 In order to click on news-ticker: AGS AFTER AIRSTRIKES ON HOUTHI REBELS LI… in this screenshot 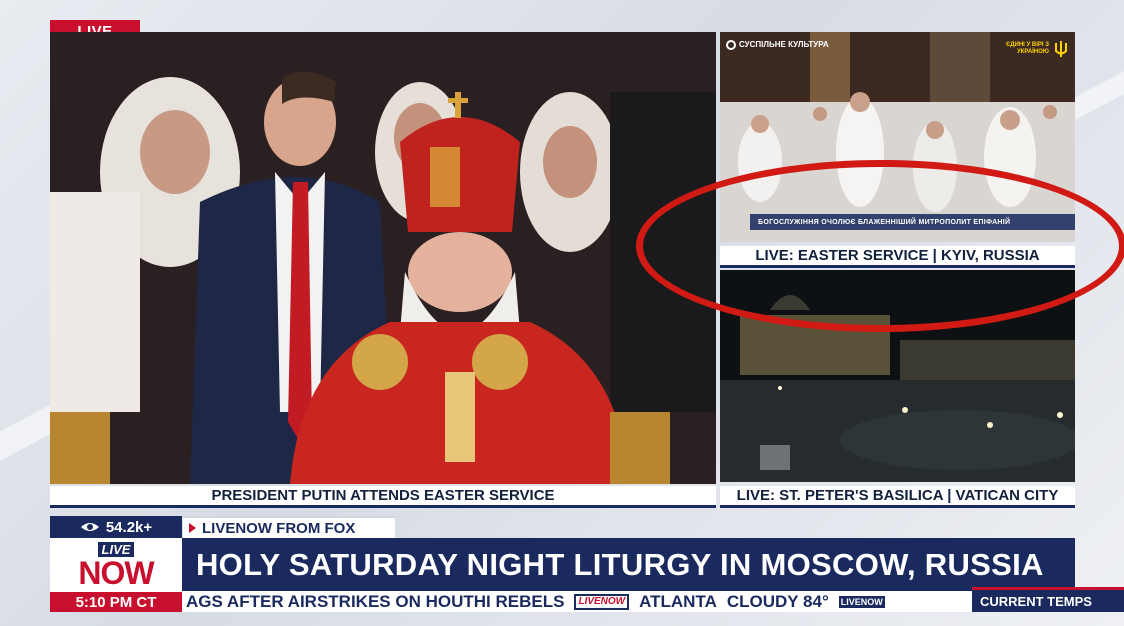, I will do `click(577, 601)`.